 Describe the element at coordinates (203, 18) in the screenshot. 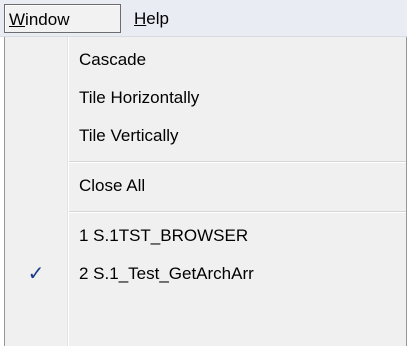

I see `menu-bar: Window Help` at that location.